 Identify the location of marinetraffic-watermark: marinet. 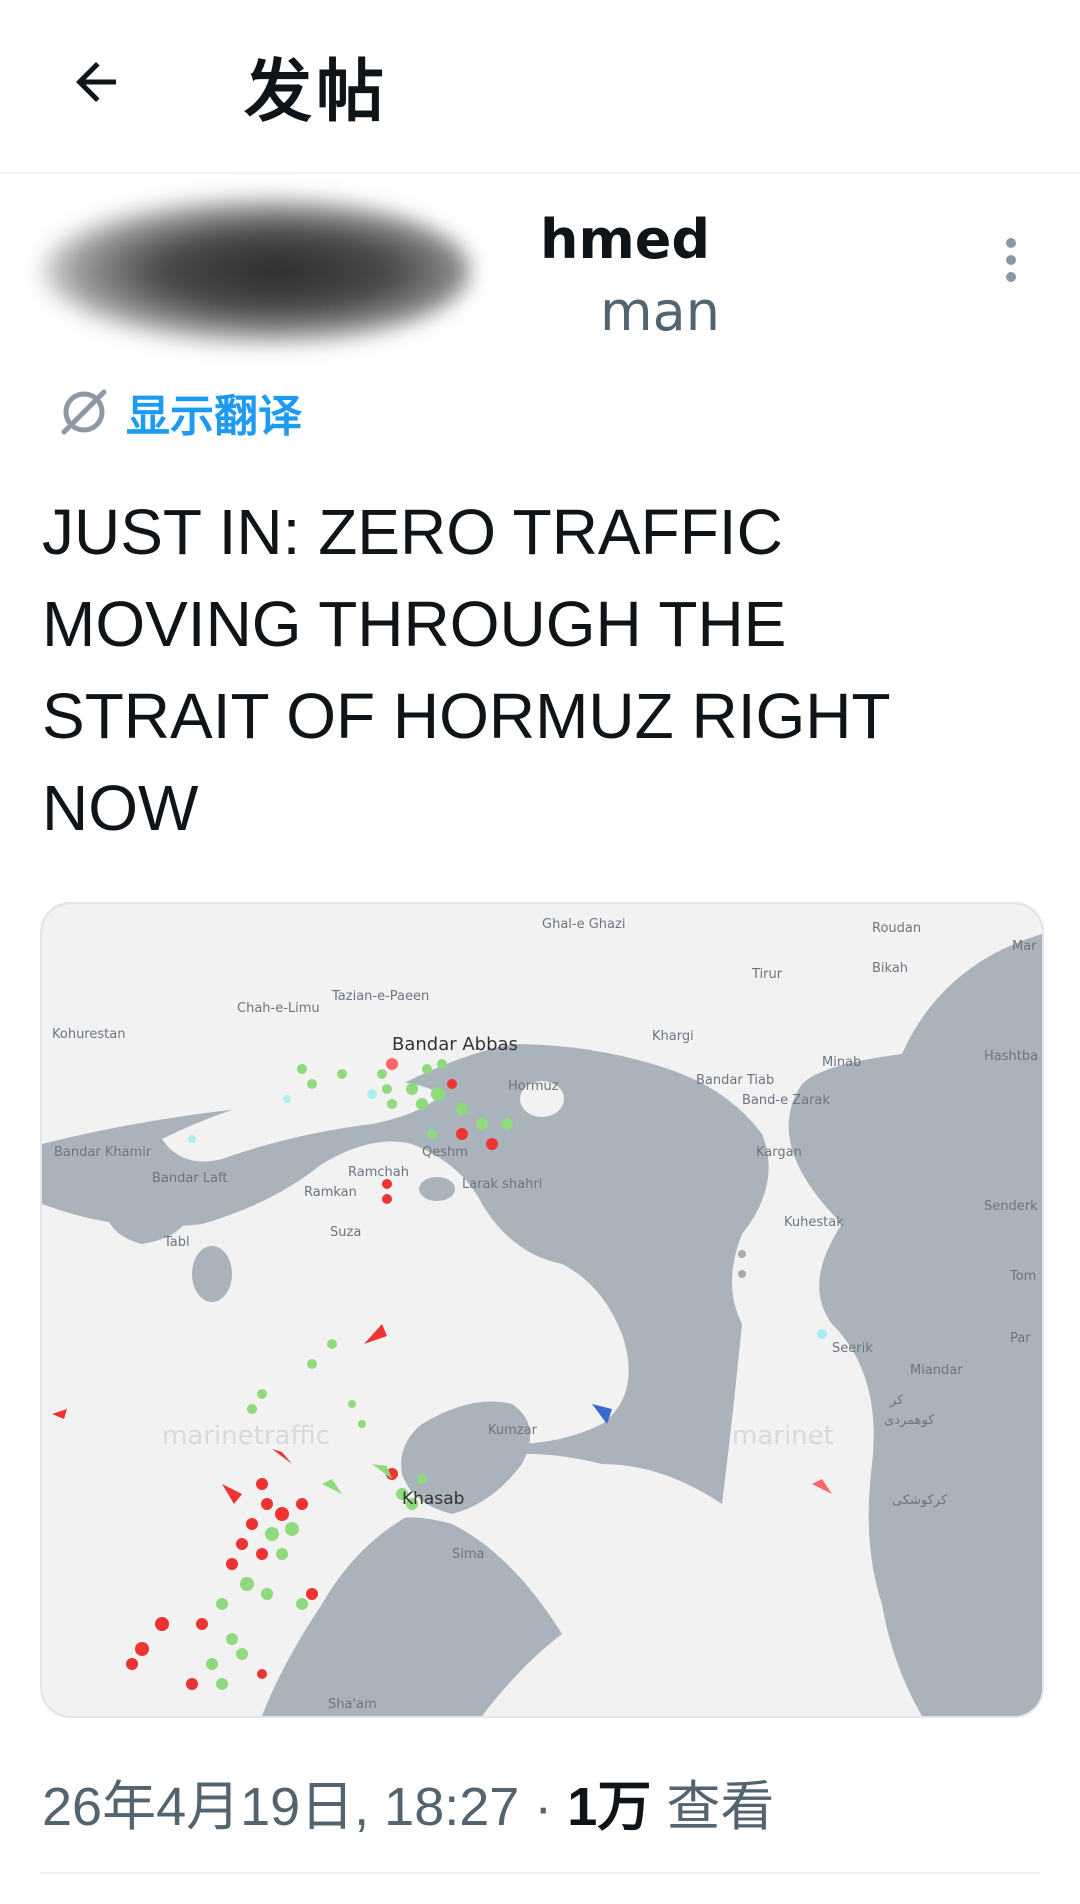
(783, 1436).